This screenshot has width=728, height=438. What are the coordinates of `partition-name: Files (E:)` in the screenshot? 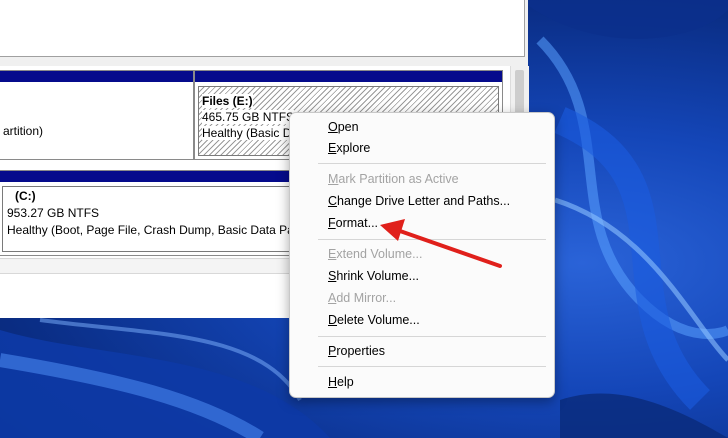 It's located at (227, 101).